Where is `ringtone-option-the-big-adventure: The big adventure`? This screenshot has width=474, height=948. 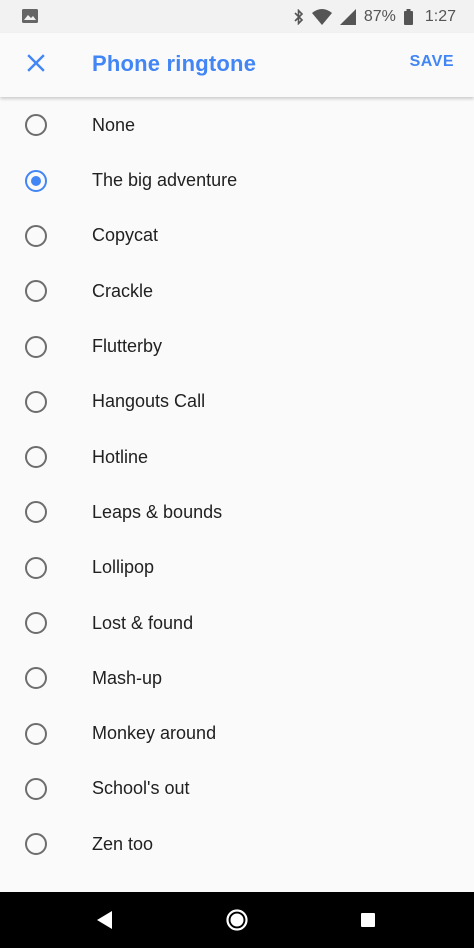
ringtone-option-the-big-adventure: The big adventure is located at coordinates (237, 180).